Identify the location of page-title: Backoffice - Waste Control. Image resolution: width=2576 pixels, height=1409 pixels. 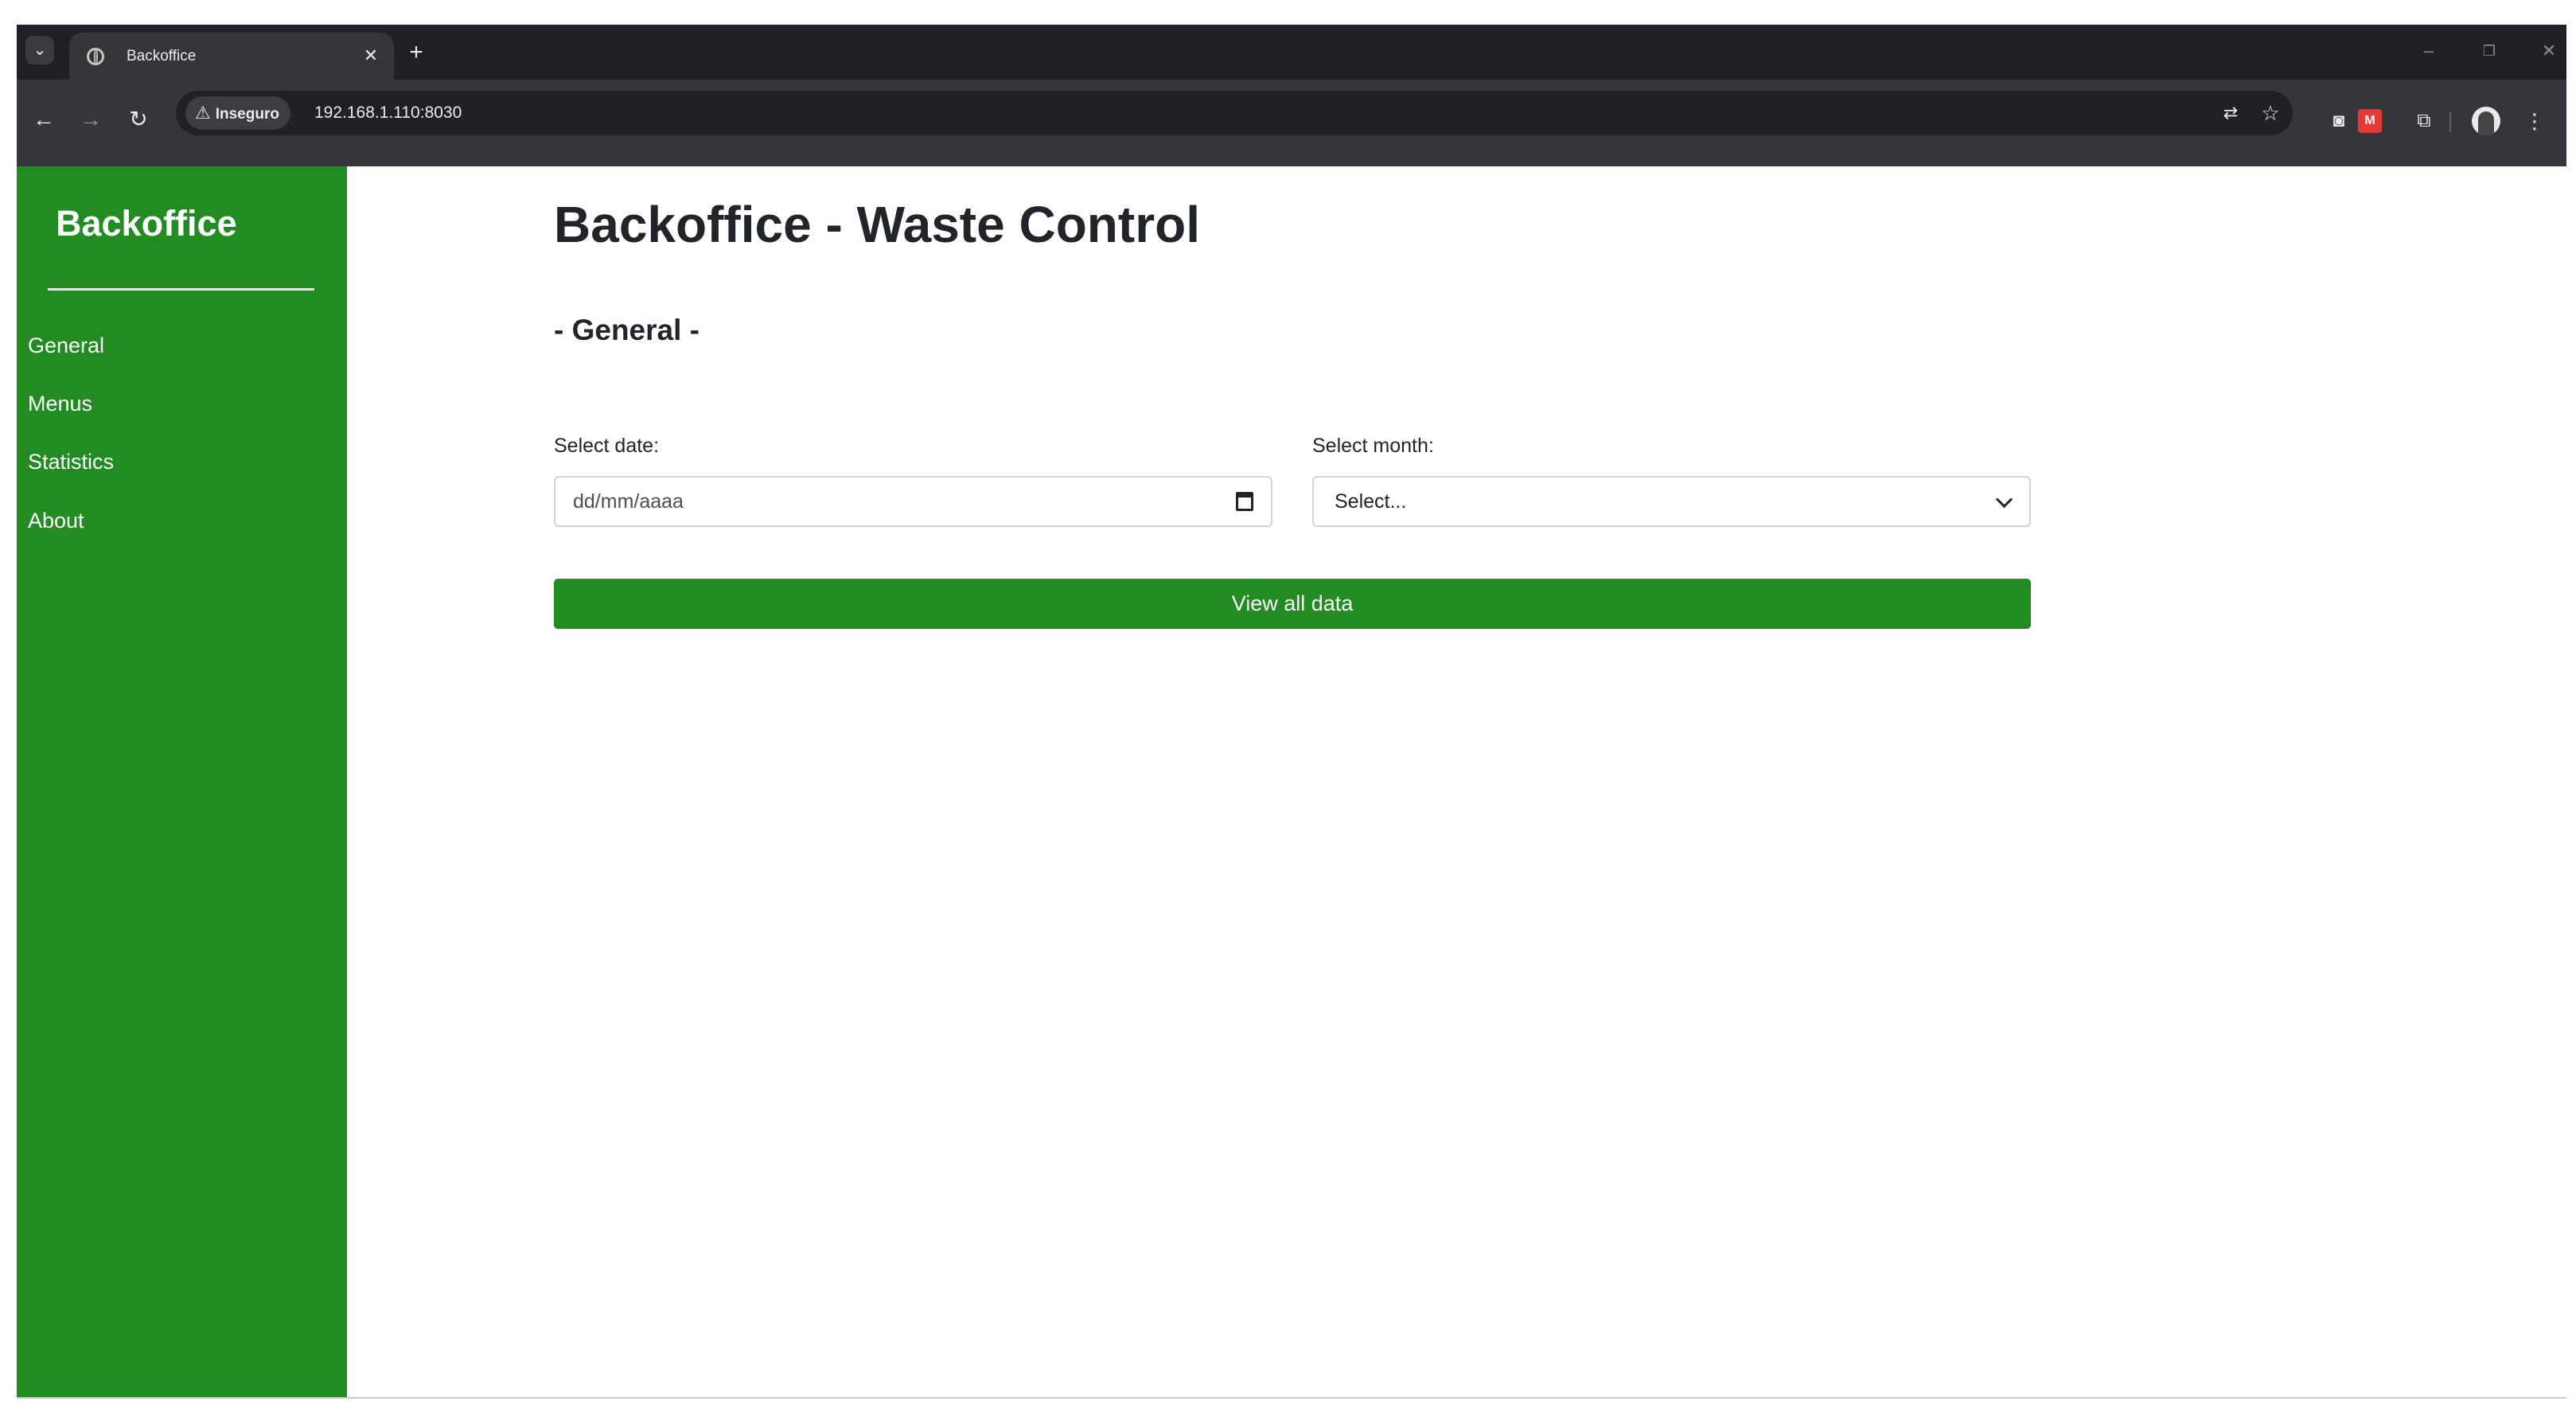
(877, 224).